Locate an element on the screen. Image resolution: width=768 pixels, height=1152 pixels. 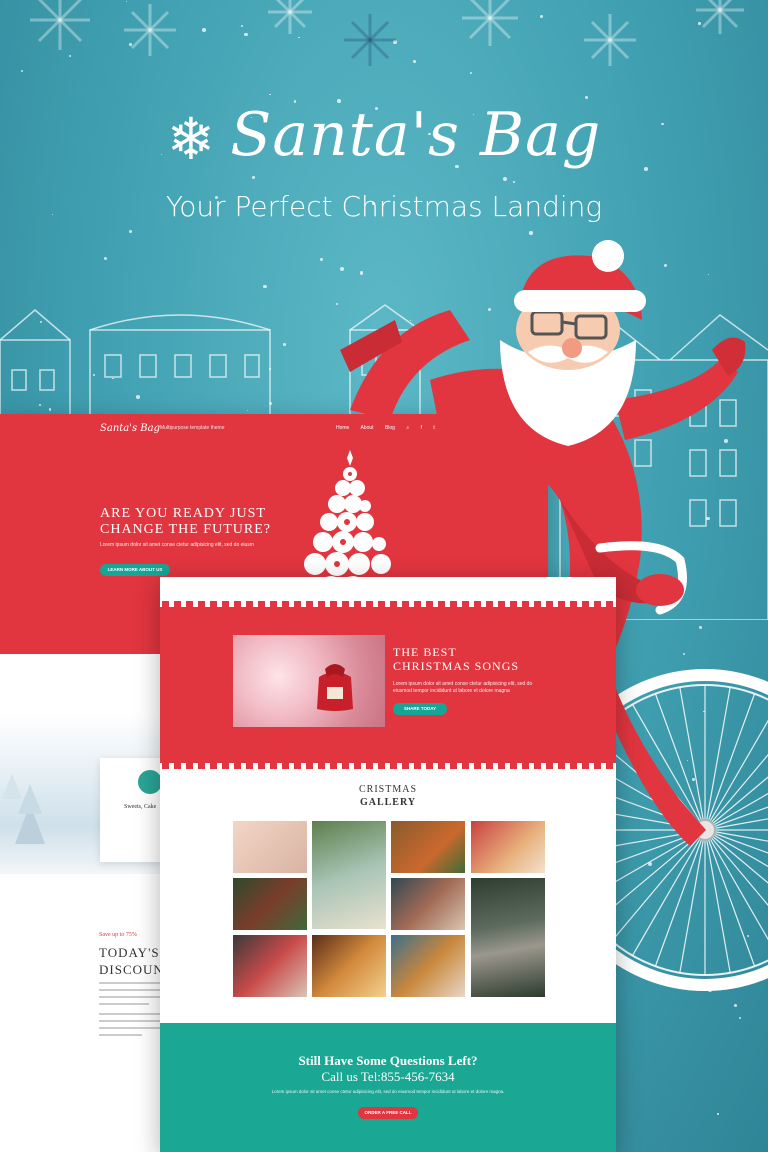
snowflake-decoration-top is located at coordinates (387, 33).